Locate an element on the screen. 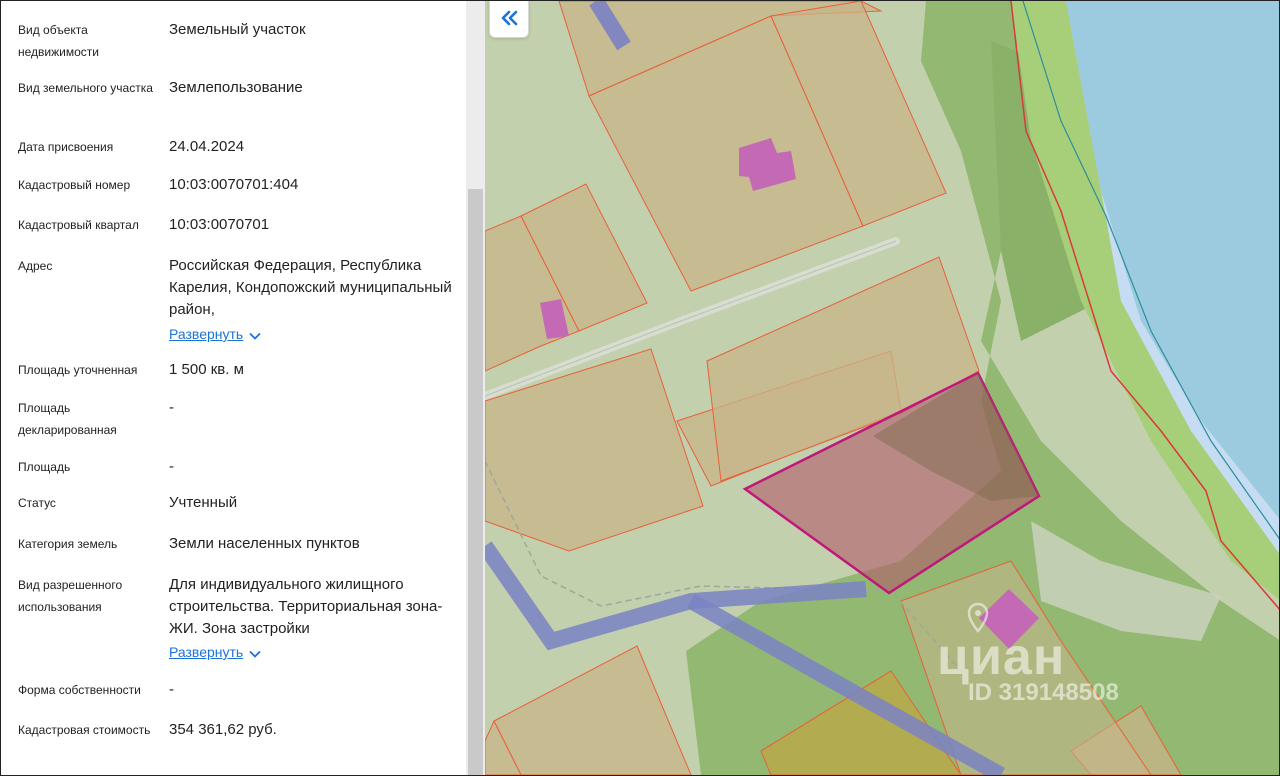 Image resolution: width=1280 pixels, height=776 pixels. chevrons-left-icon is located at coordinates (509, 18).